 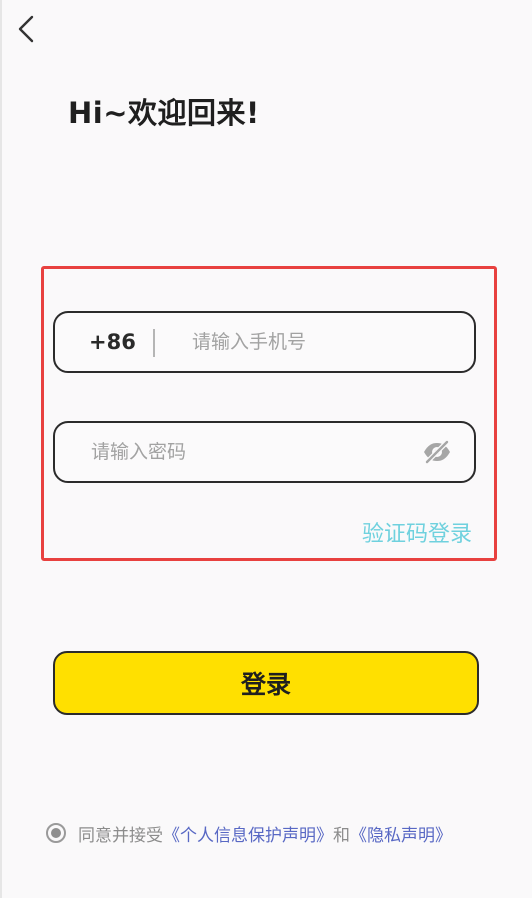 What do you see at coordinates (164, 113) in the screenshot?
I see `page-title: Hi~欢迎回来!` at bounding box center [164, 113].